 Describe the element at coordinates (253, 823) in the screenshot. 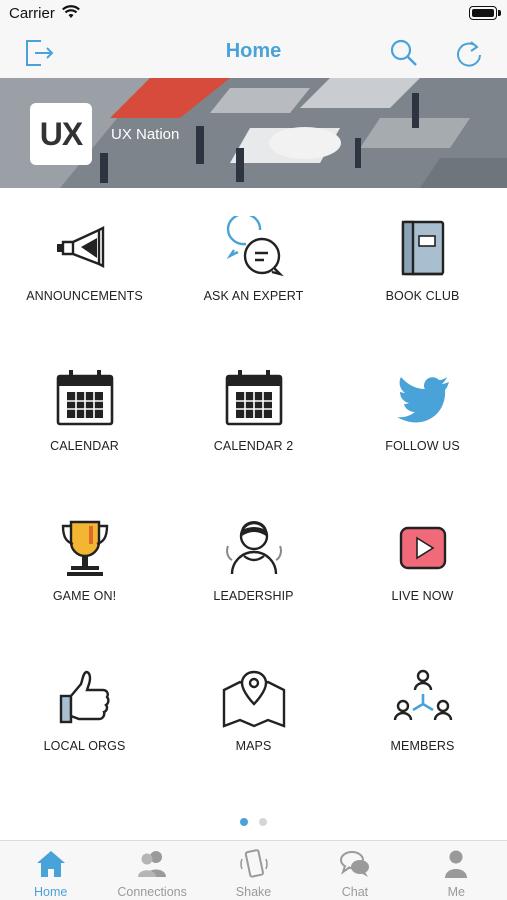

I see `page-indicator` at that location.